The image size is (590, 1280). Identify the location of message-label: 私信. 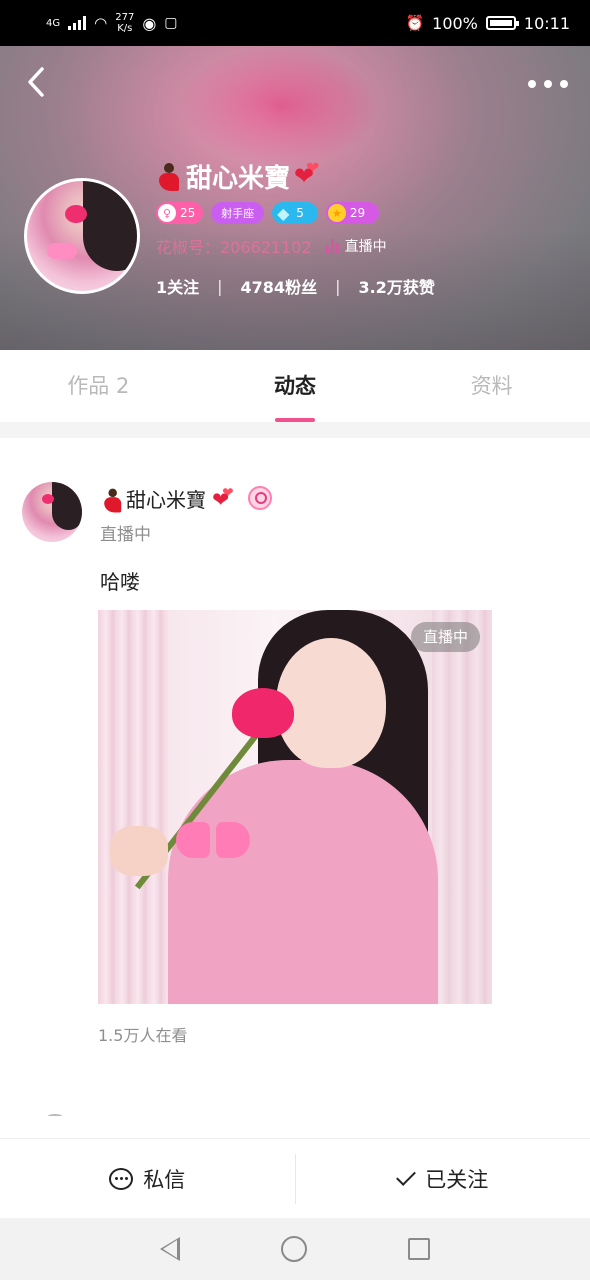
(164, 1179).